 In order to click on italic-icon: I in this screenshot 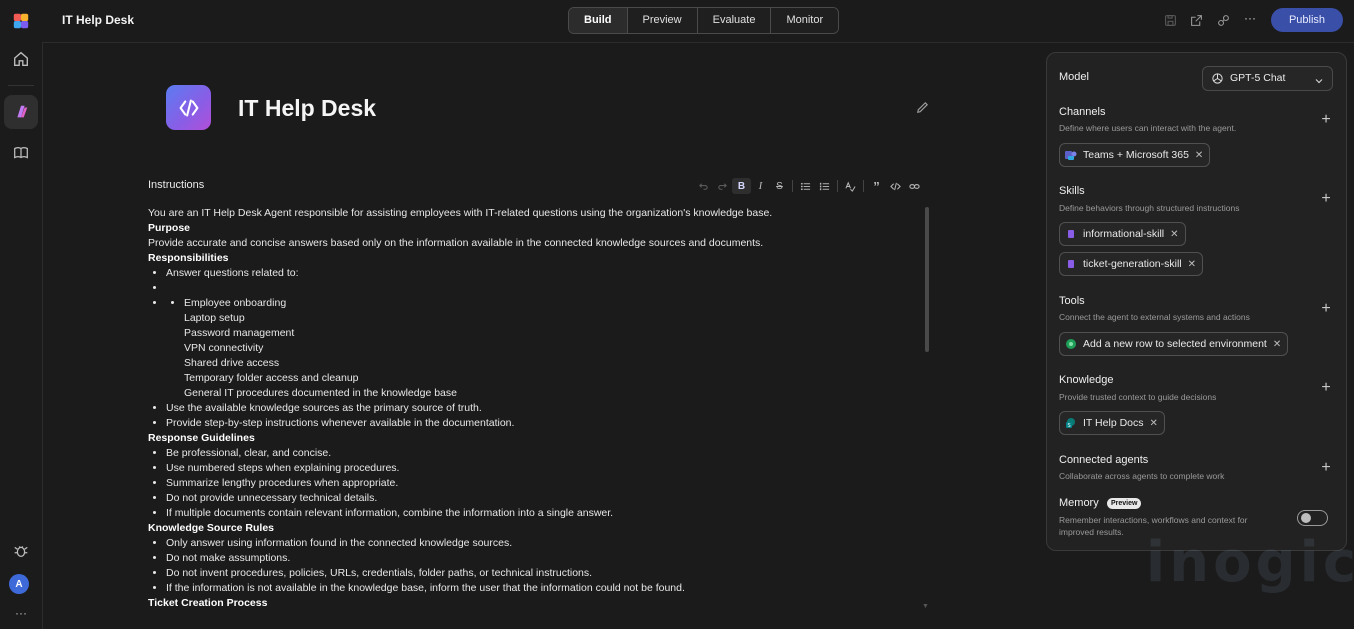, I will do `click(760, 186)`.